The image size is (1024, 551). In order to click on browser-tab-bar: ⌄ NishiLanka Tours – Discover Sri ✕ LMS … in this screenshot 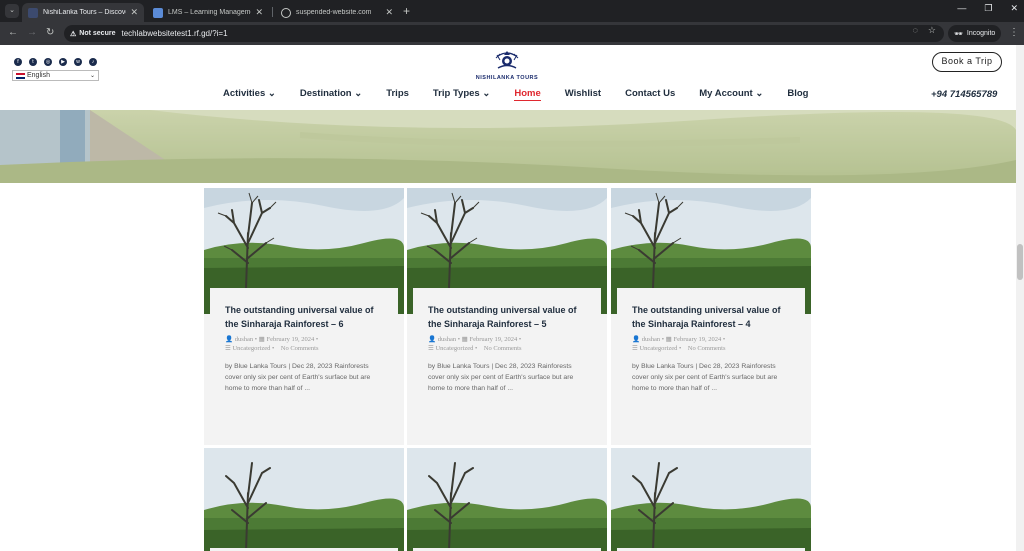, I will do `click(512, 11)`.